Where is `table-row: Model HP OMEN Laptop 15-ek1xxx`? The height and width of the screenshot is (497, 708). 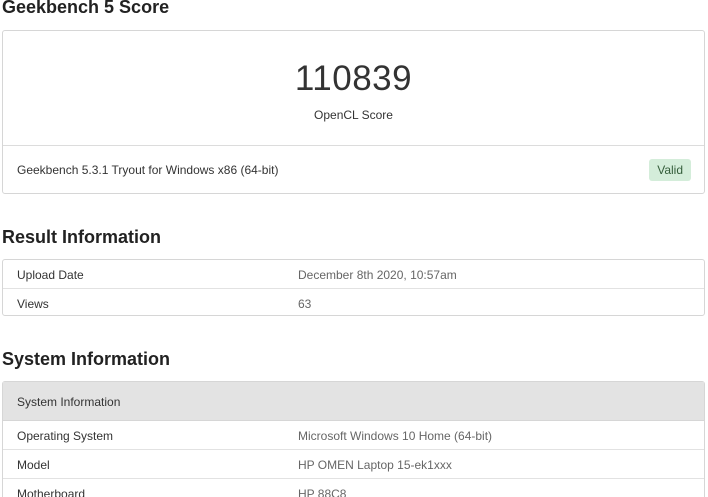 table-row: Model HP OMEN Laptop 15-ek1xxx is located at coordinates (353, 464).